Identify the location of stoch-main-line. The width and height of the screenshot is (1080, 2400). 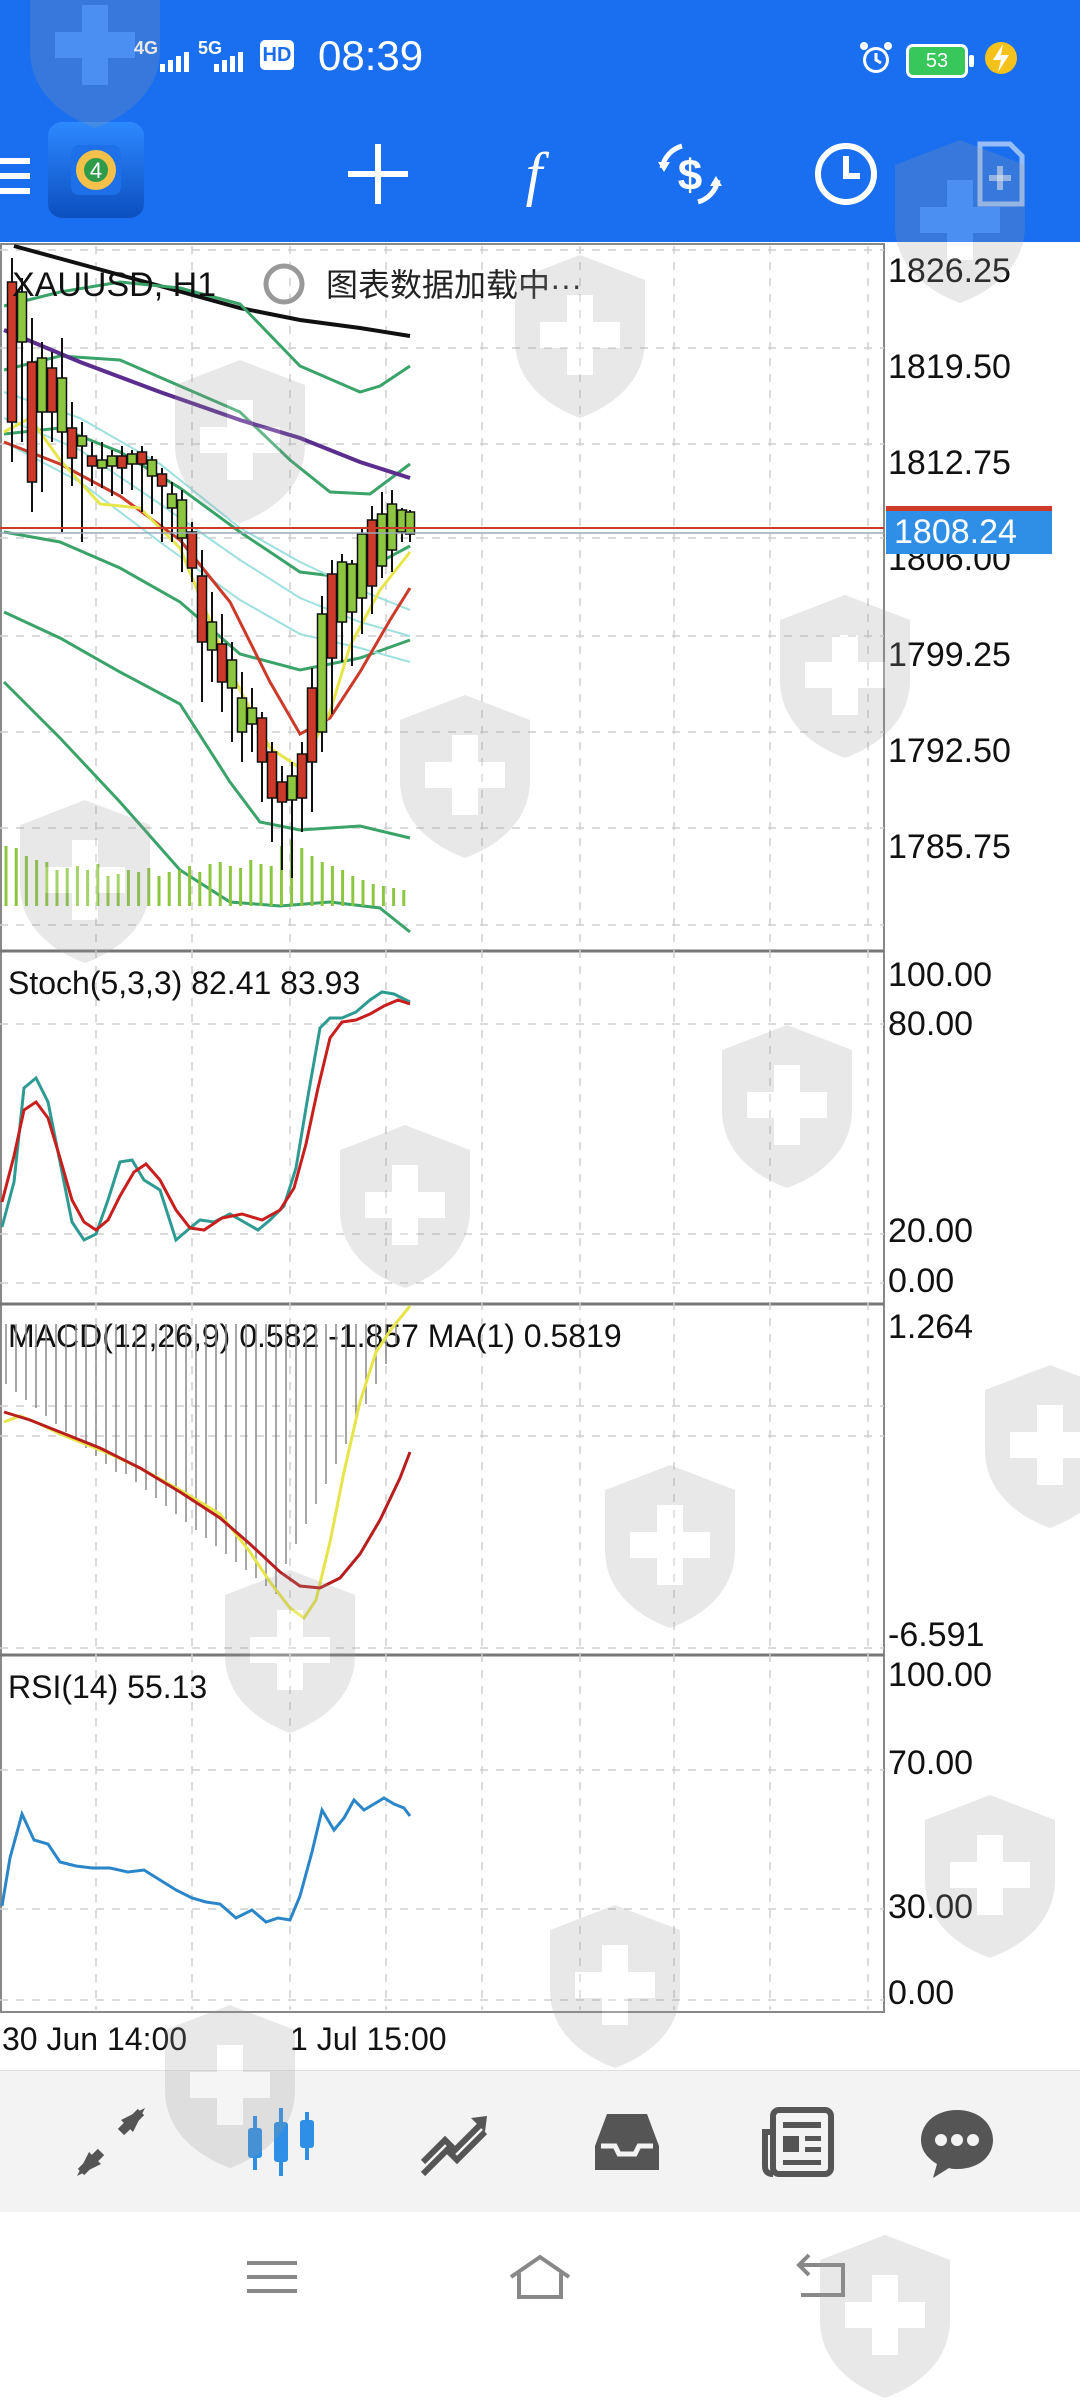
(205, 1116).